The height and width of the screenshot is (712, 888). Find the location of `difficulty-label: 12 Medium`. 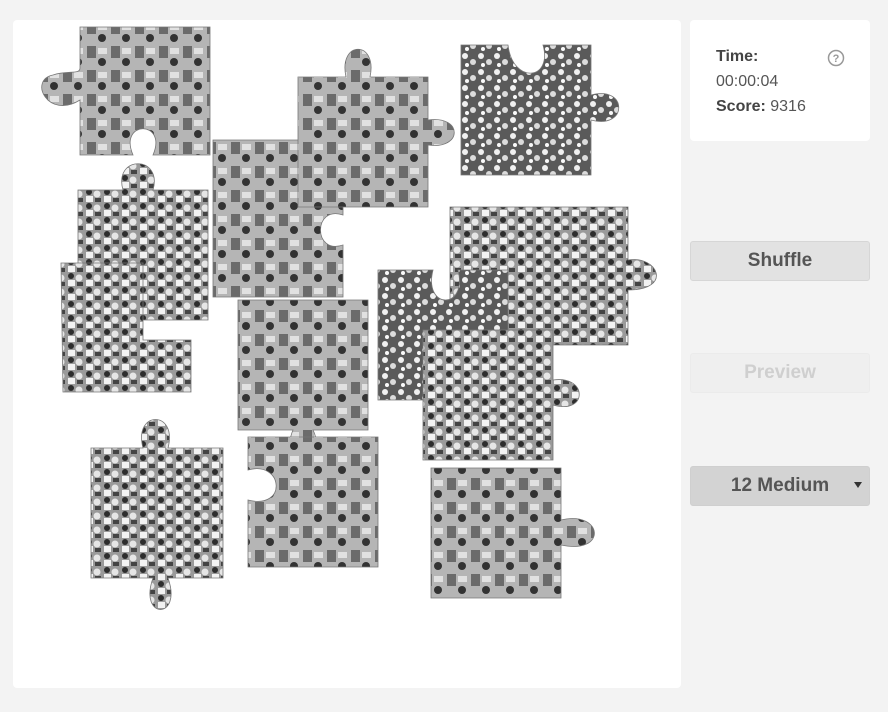

difficulty-label: 12 Medium is located at coordinates (780, 485).